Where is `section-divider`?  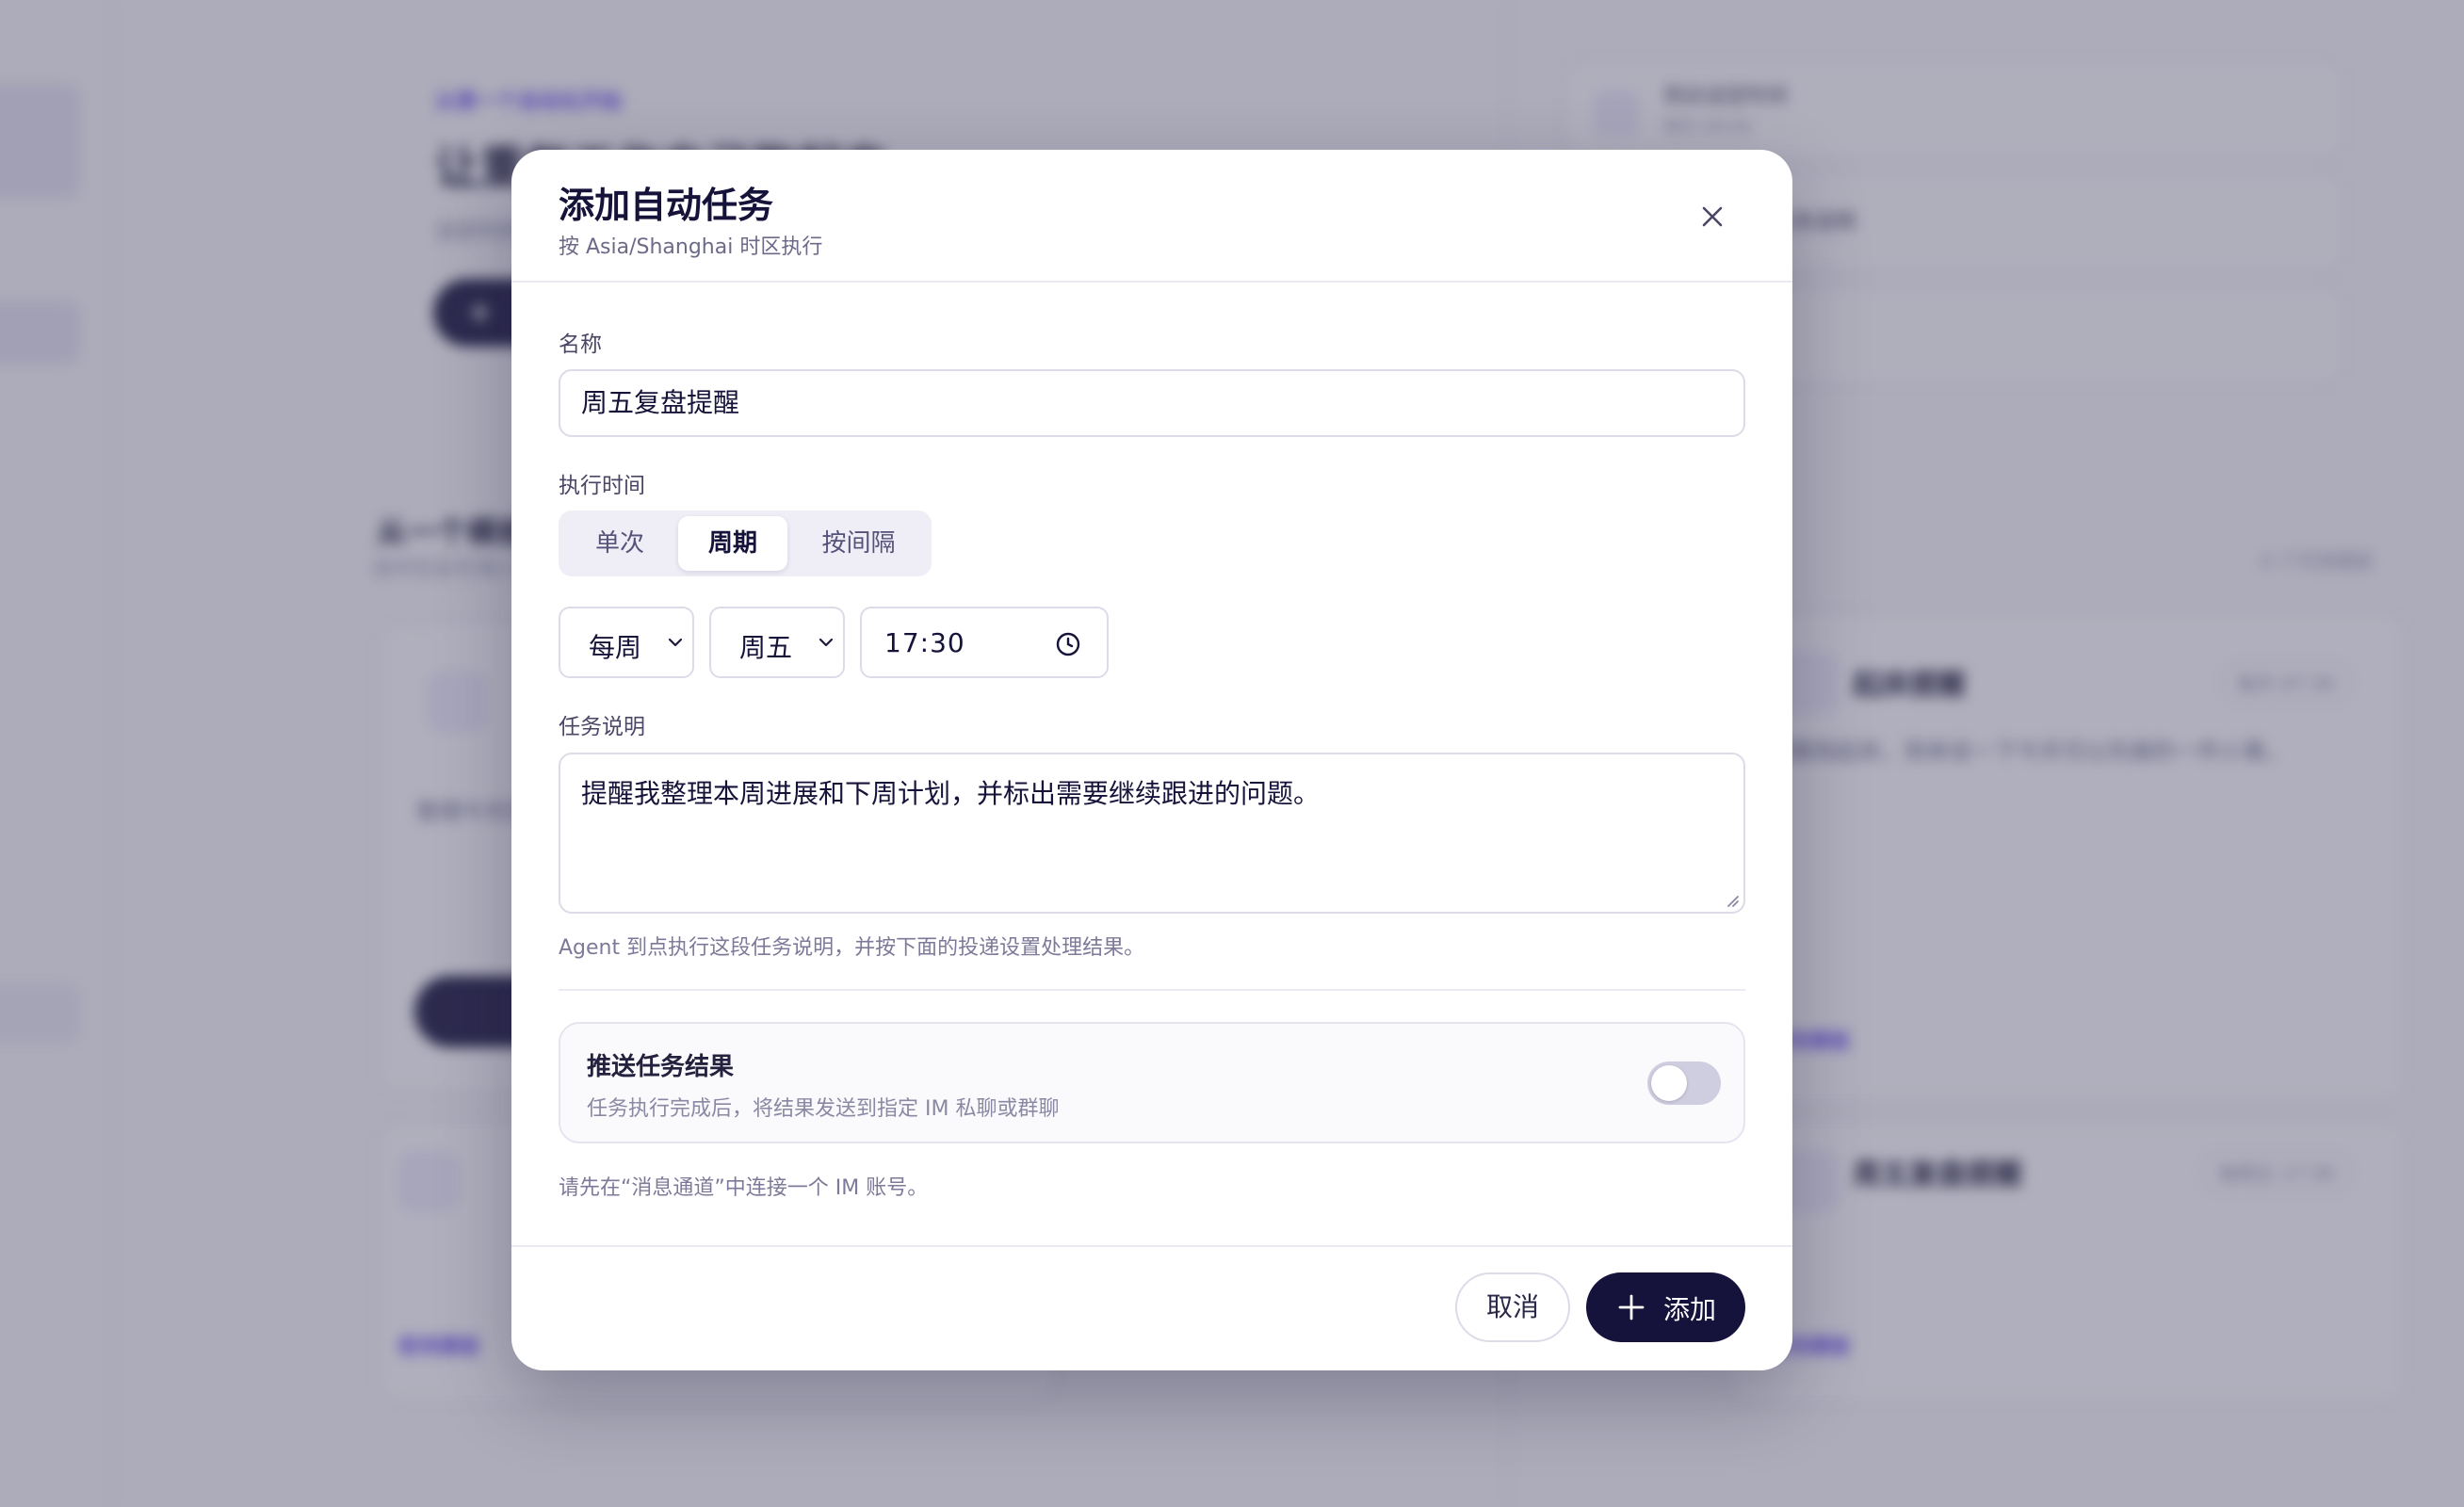 section-divider is located at coordinates (1152, 990).